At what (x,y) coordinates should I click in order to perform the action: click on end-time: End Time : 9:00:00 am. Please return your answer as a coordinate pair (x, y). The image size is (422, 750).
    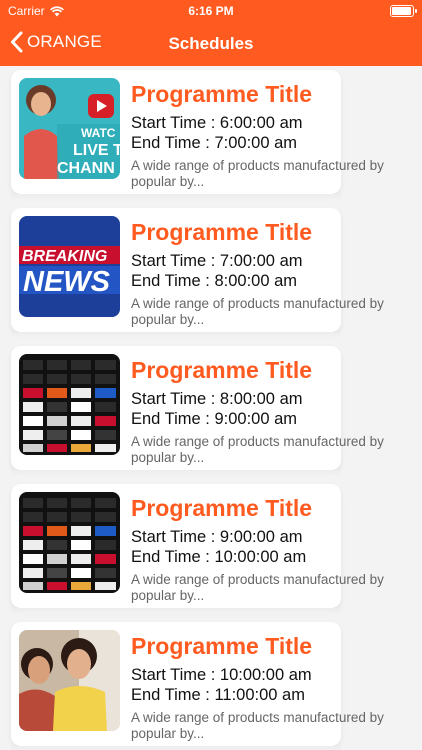
    Looking at the image, I should click on (214, 419).